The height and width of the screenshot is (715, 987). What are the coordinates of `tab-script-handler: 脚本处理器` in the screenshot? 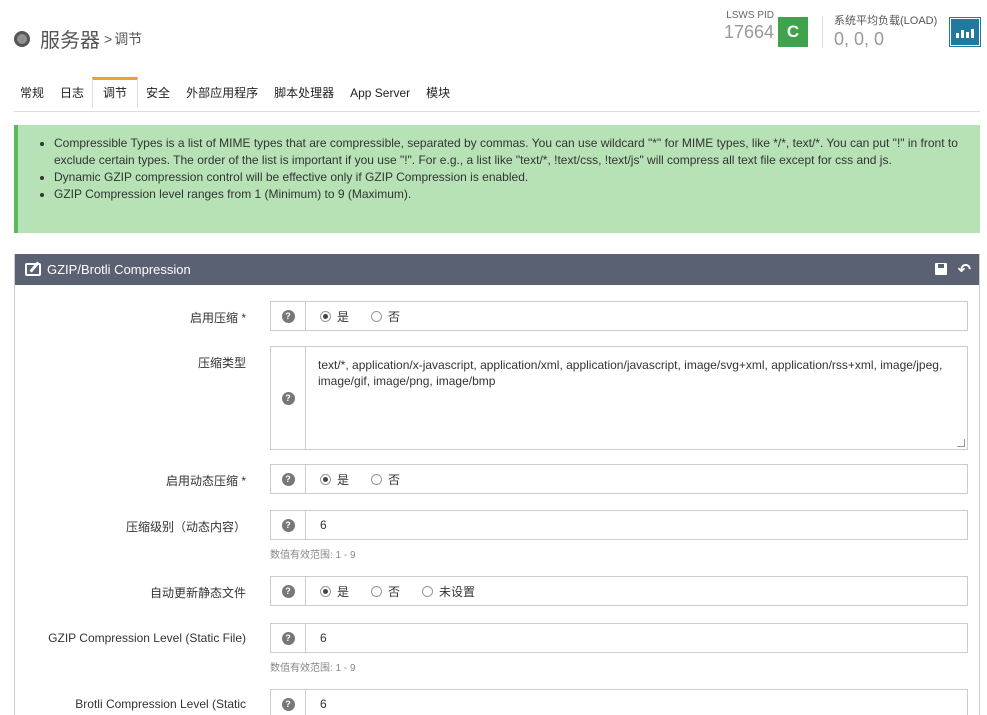 It's located at (304, 95).